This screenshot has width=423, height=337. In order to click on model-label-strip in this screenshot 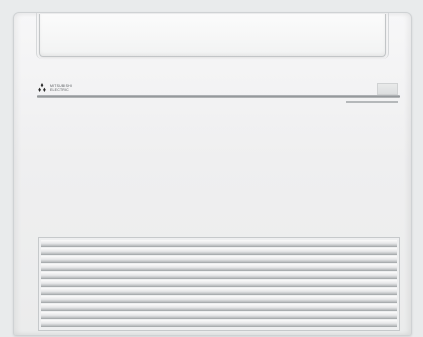, I will do `click(372, 102)`.